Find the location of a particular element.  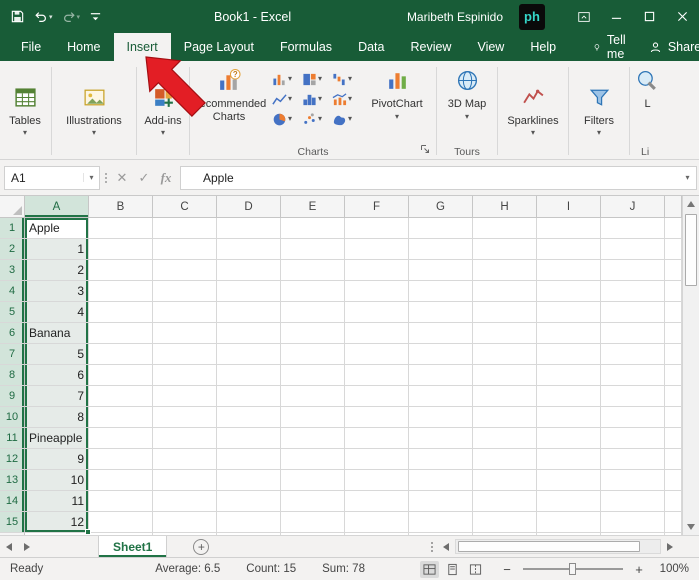

fill-handle is located at coordinates (88, 532).